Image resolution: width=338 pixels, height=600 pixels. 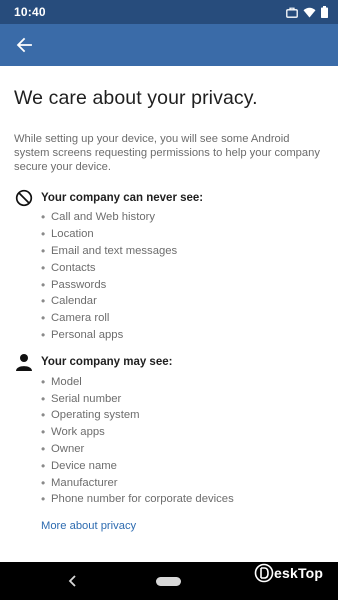 I want to click on list-item: • Contacts, so click(x=68, y=267).